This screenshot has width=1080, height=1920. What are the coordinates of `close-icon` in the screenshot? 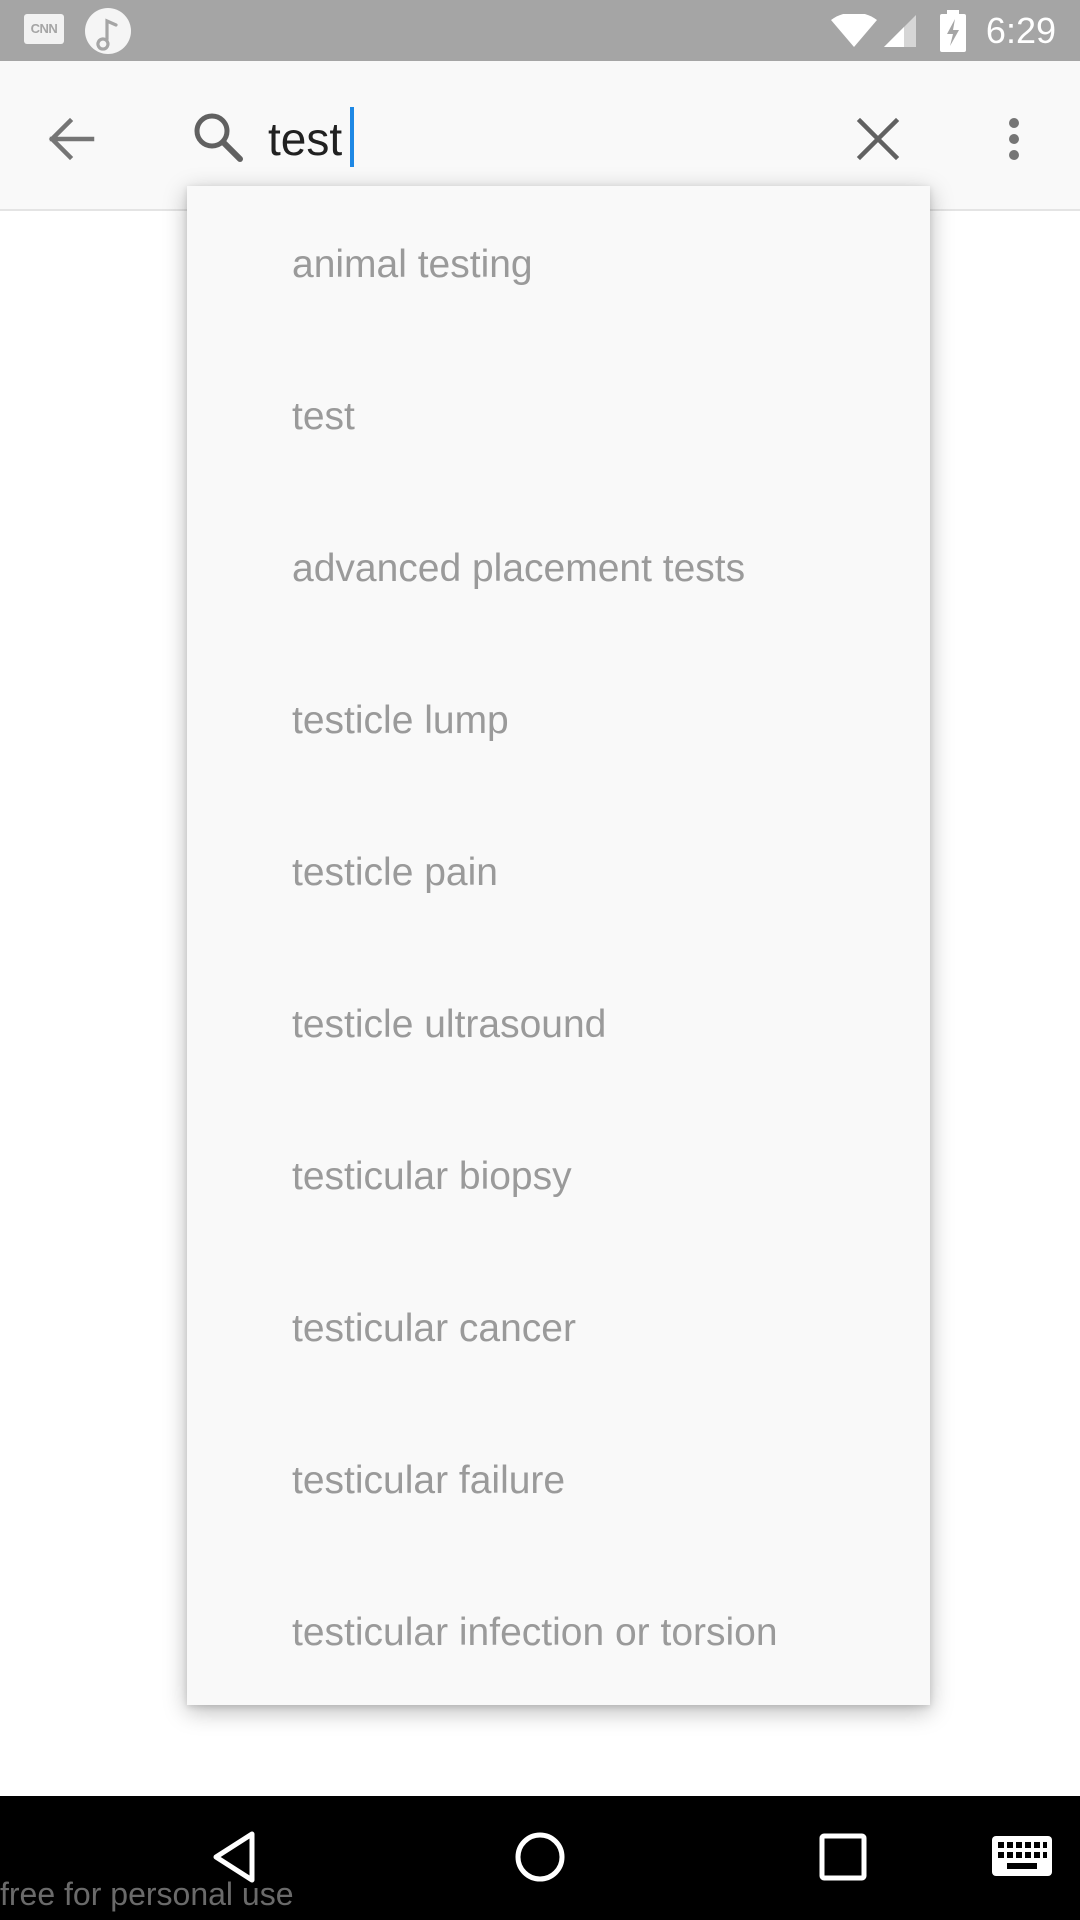 It's located at (878, 139).